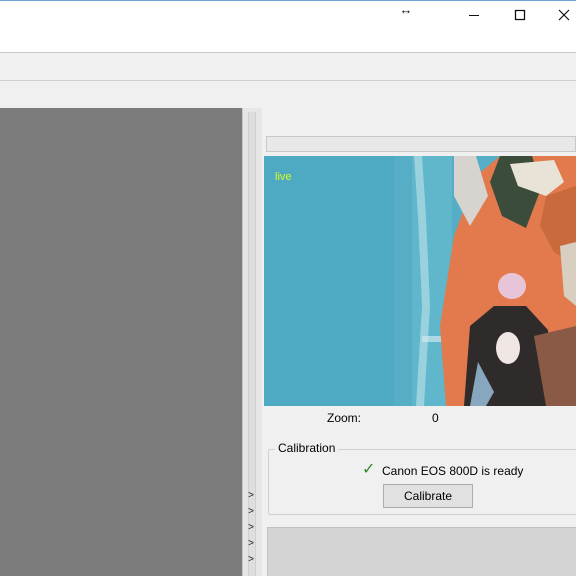 Image resolution: width=576 pixels, height=576 pixels. Describe the element at coordinates (564, 15) in the screenshot. I see `close-icon` at that location.